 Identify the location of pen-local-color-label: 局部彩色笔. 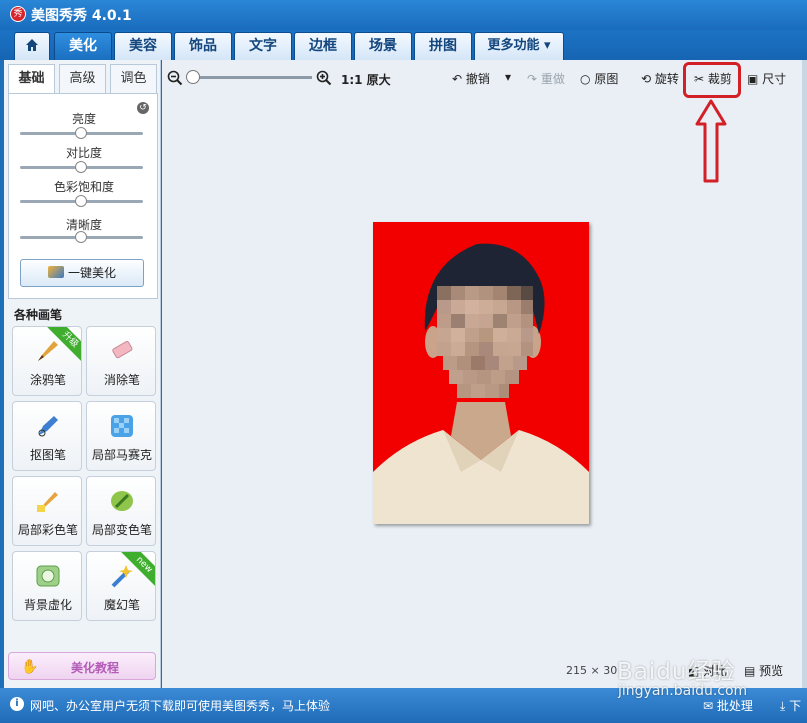
(47, 530).